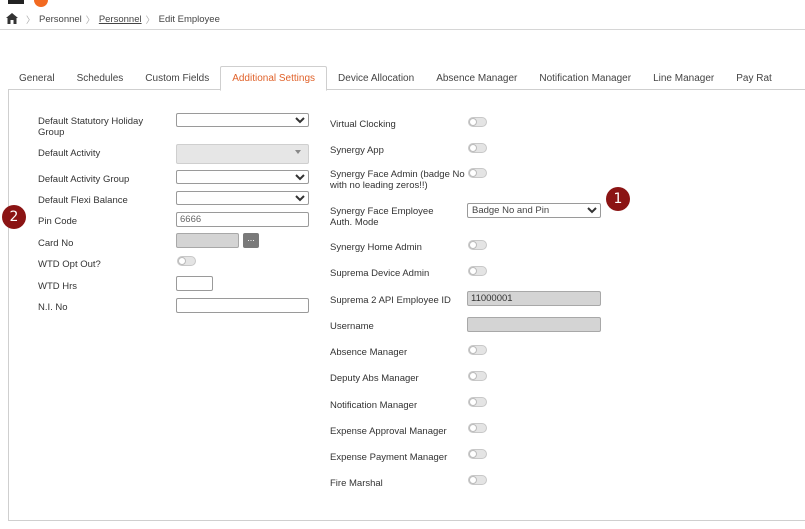 The width and height of the screenshot is (805, 529). I want to click on breadcrumb: 〉 Personnel 〉 Personnel 〉 Edit Employee, so click(402, 19).